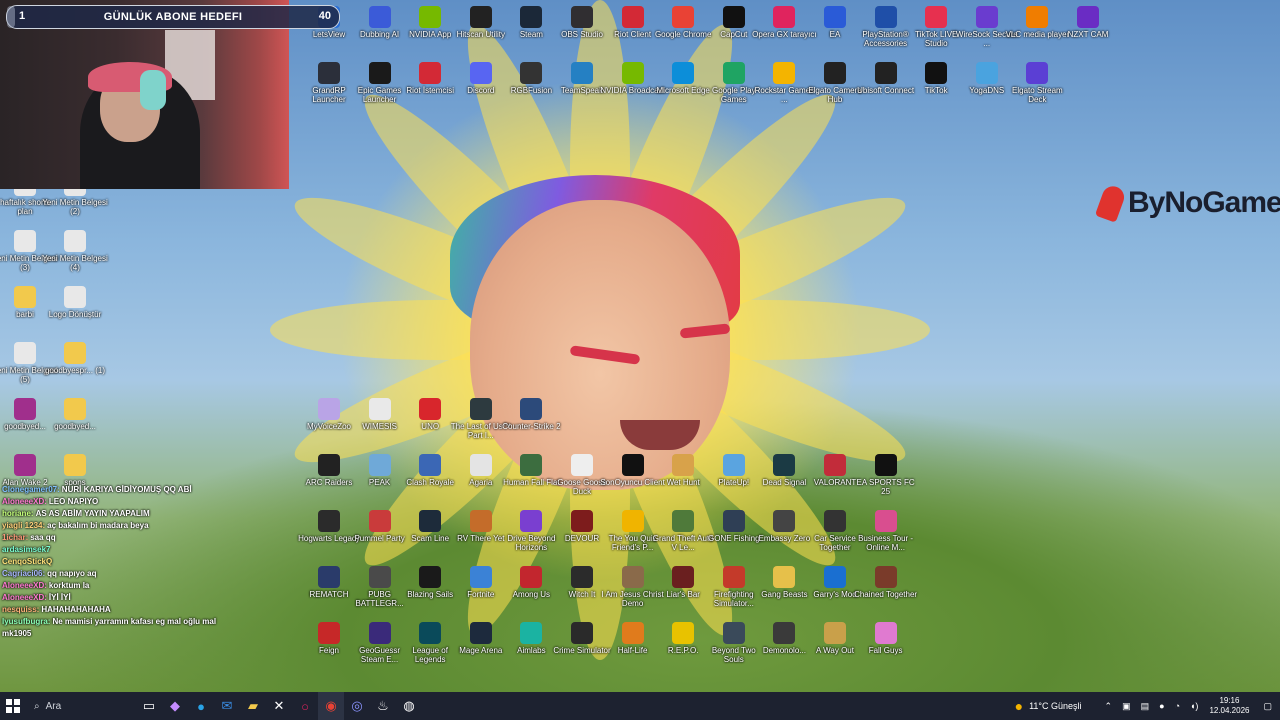 This screenshot has width=1280, height=720. I want to click on myvoicezoo-icon, so click(329, 409).